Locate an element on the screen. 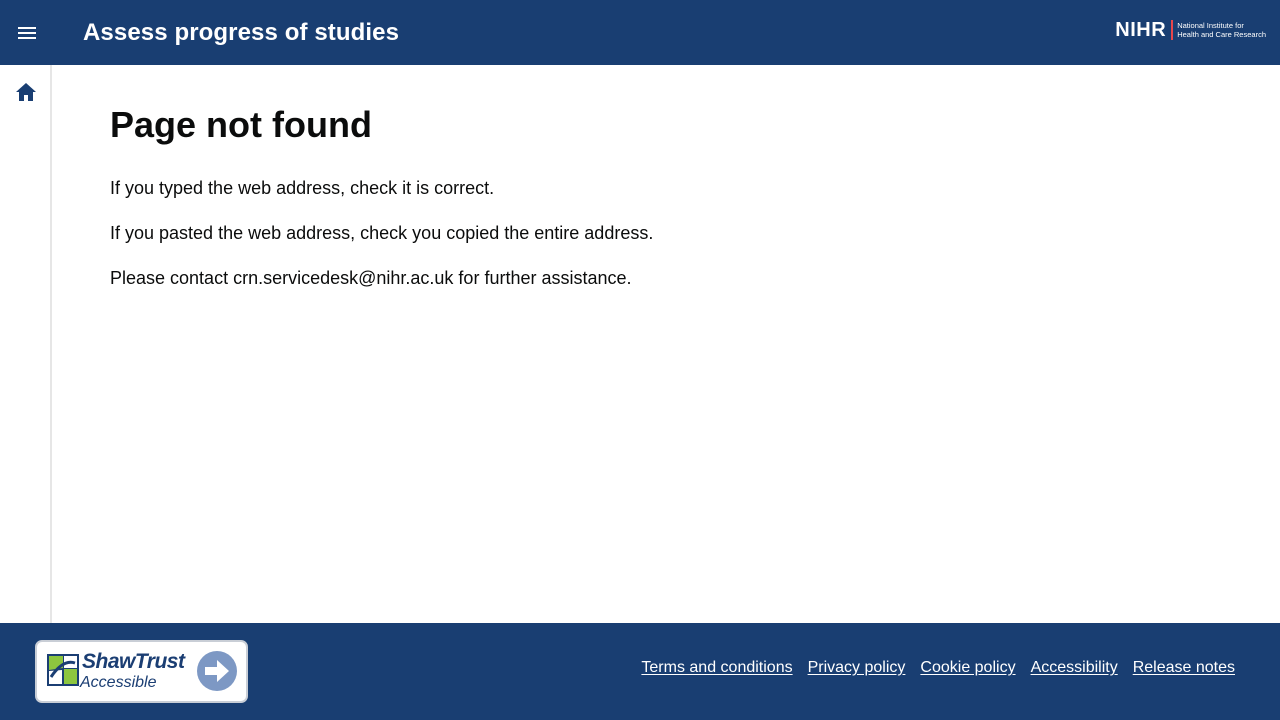 The height and width of the screenshot is (720, 1280). nihr-logo-line2: Health and Care Research is located at coordinates (1221, 34).